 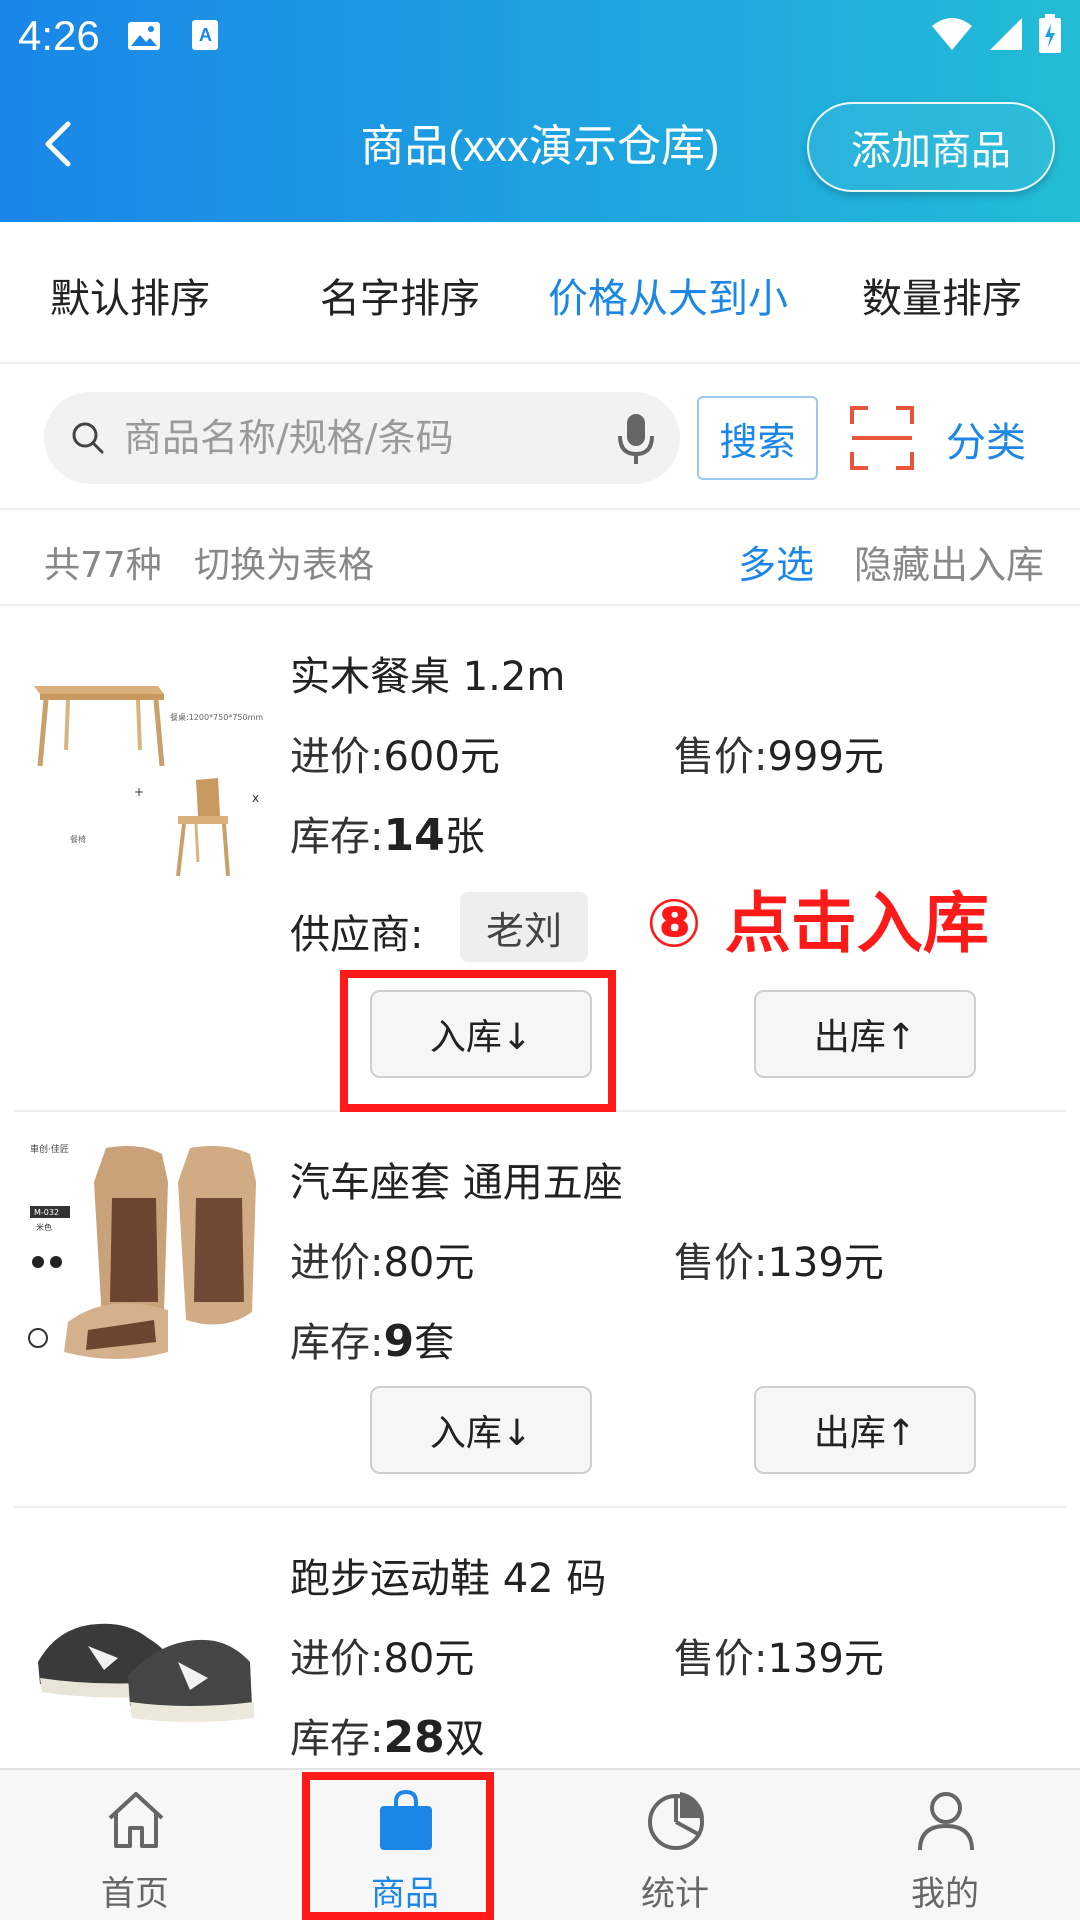 I want to click on toggle-table-view: 切换为表格, so click(x=284, y=562).